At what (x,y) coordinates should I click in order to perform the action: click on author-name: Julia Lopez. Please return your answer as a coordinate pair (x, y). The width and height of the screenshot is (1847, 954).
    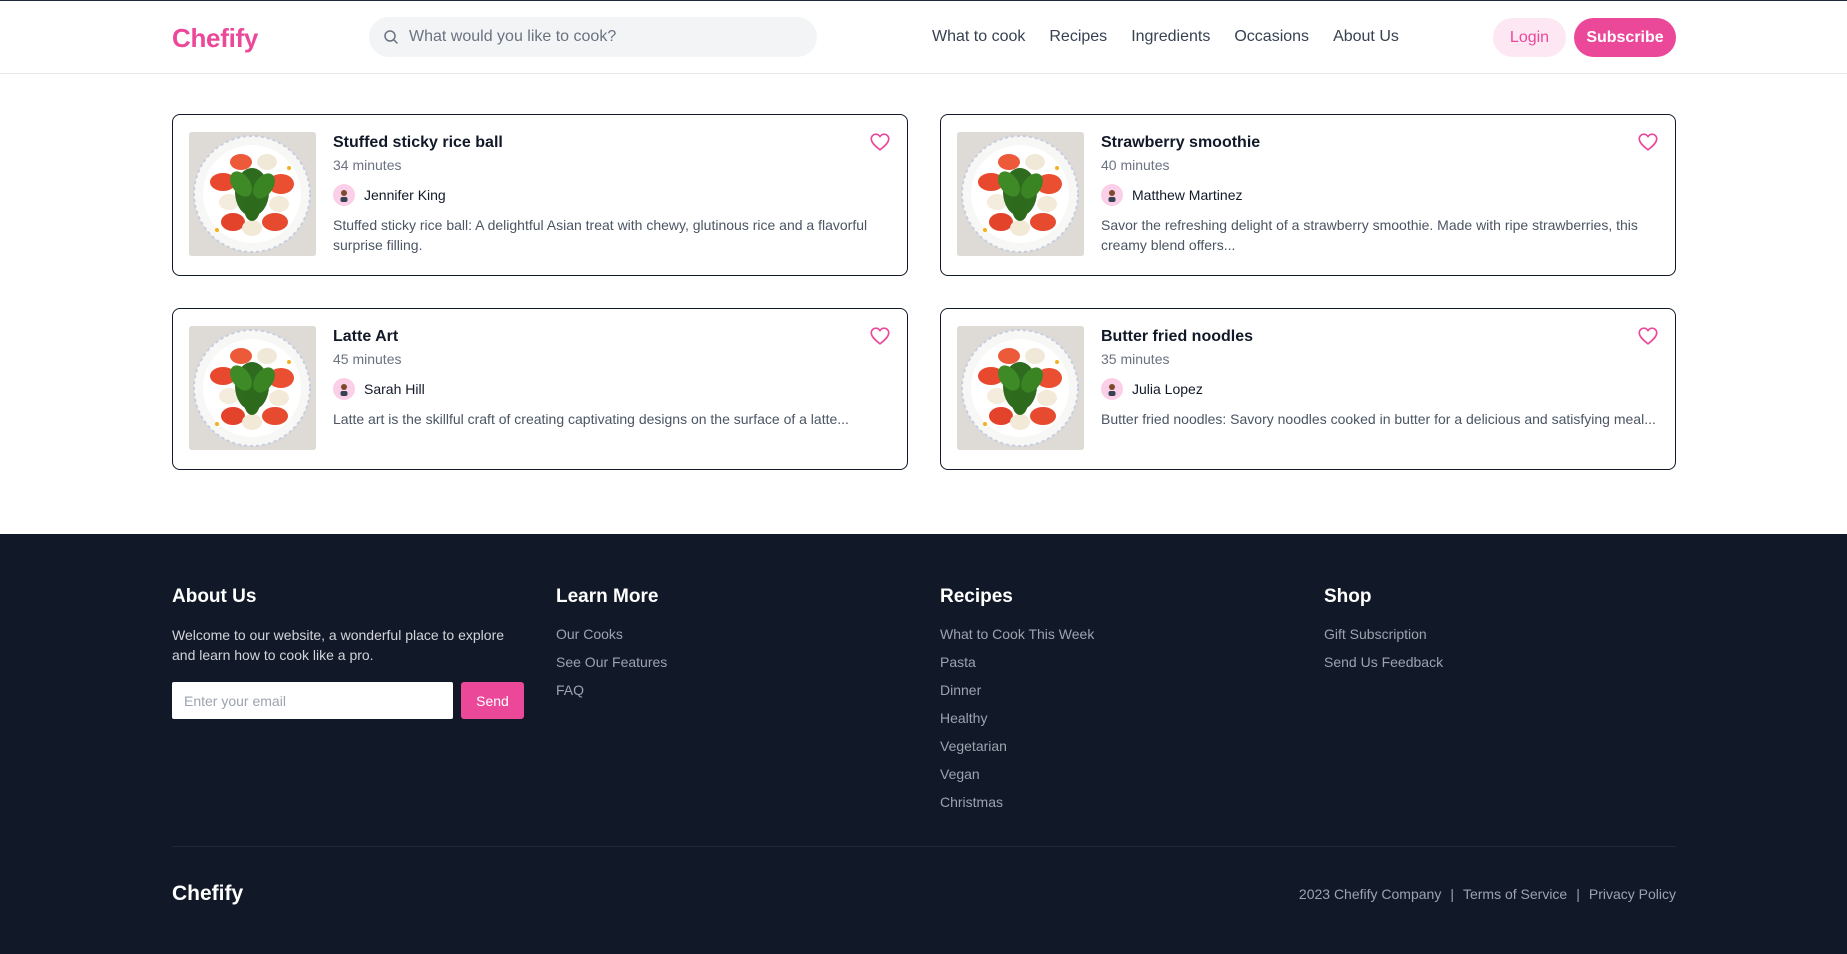
    Looking at the image, I should click on (1167, 389).